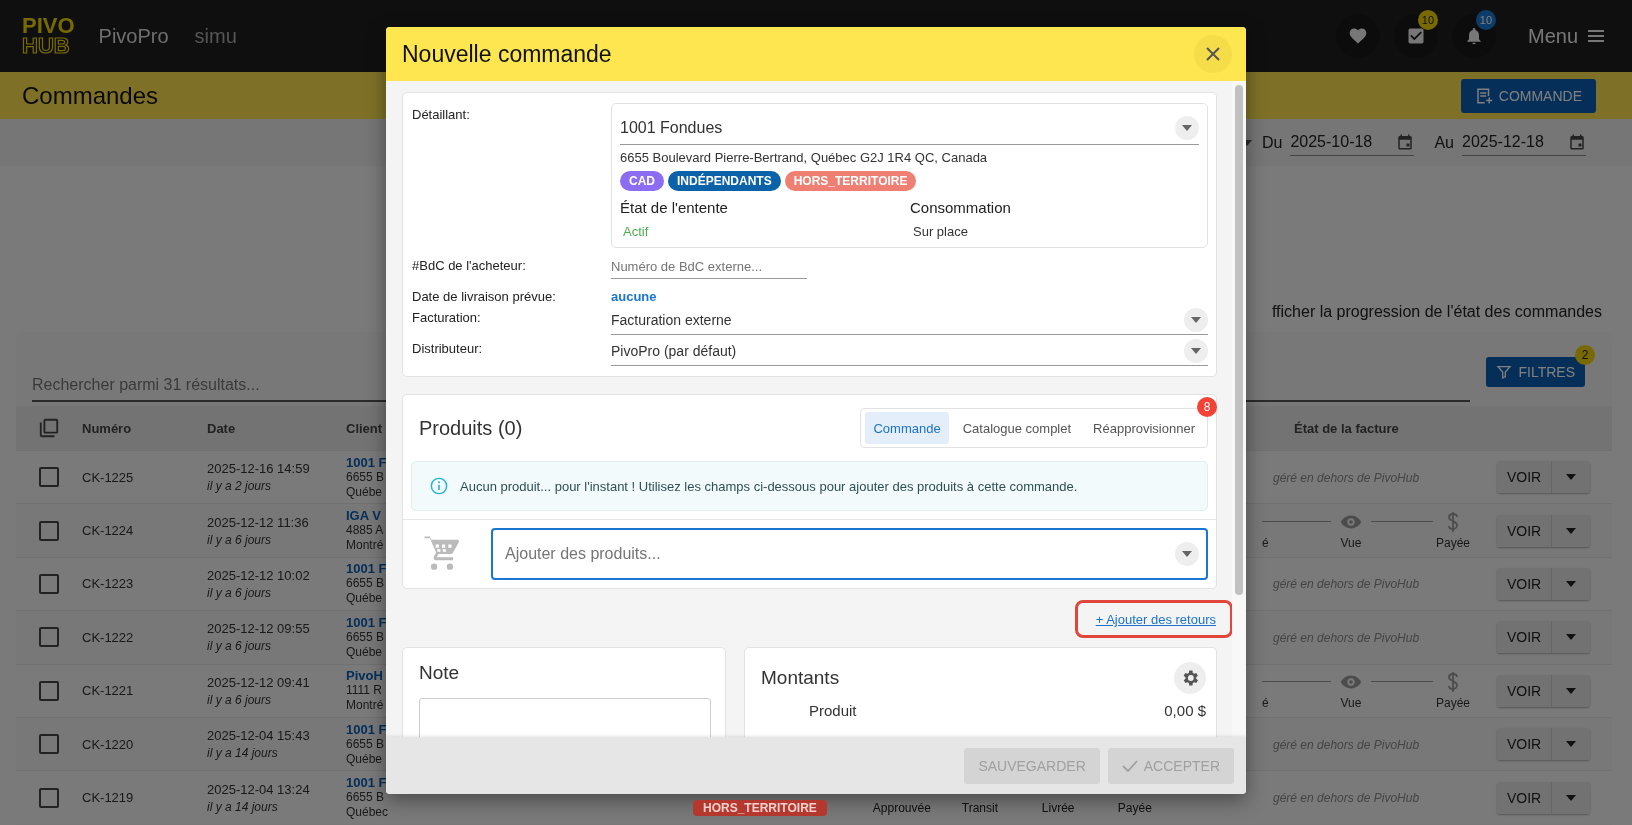  I want to click on client-address: 4885 A, so click(365, 531).